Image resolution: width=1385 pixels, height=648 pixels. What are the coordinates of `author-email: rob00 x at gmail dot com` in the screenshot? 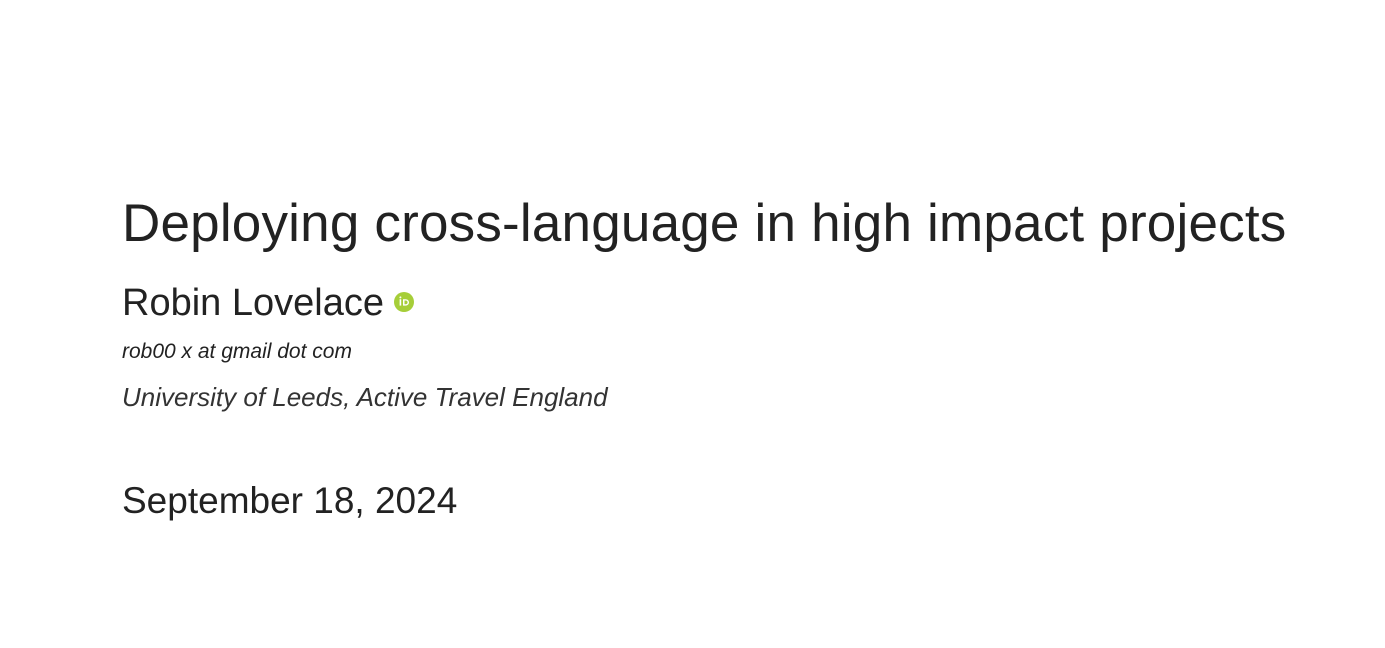 It's located at (237, 351).